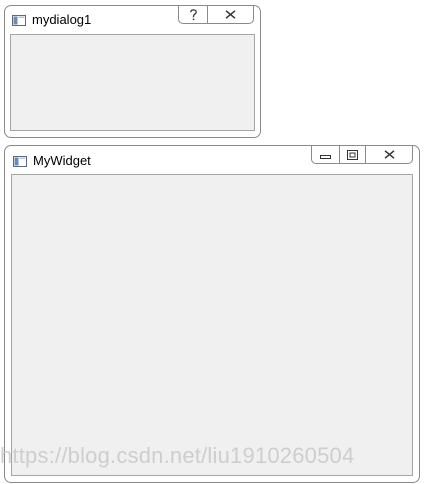  I want to click on minimize-icon, so click(325, 154).